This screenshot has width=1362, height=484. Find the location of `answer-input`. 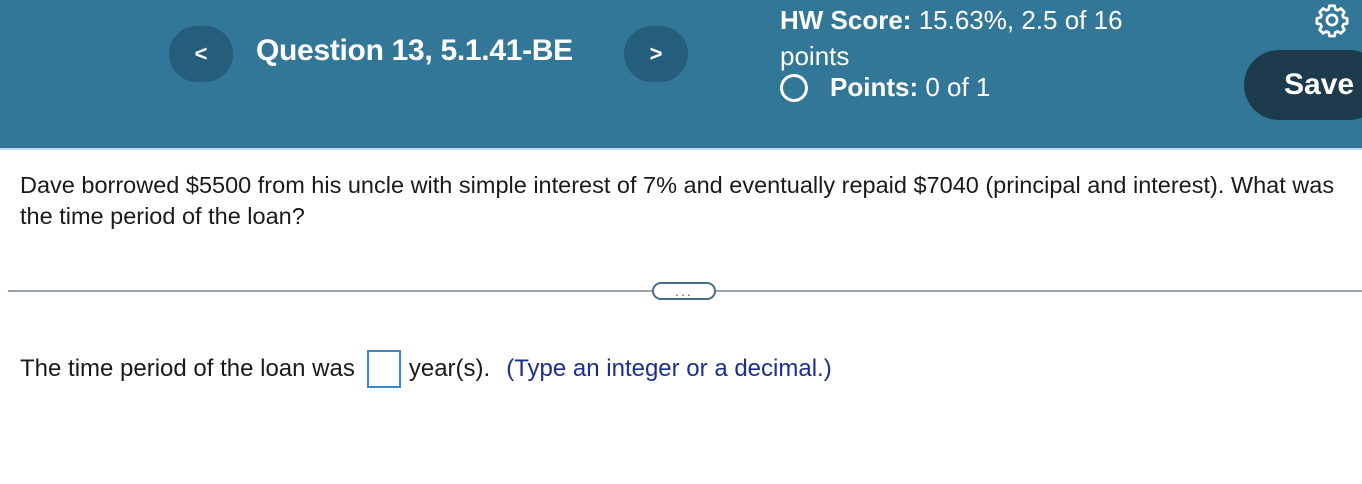

answer-input is located at coordinates (383, 369).